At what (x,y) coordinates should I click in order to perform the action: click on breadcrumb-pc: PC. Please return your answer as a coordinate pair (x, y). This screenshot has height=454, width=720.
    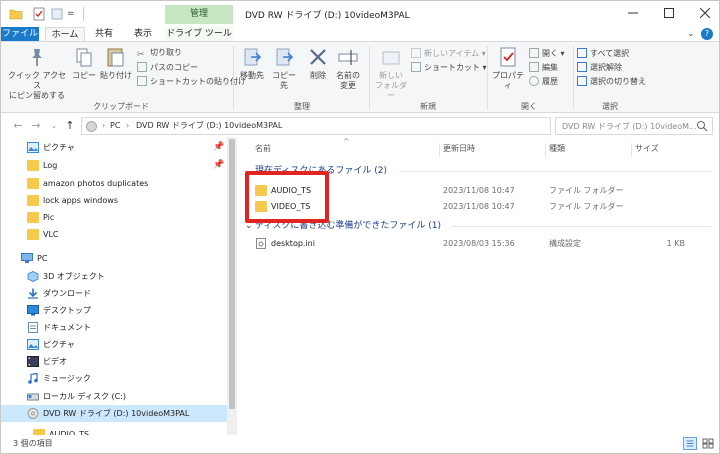
    Looking at the image, I should click on (115, 126).